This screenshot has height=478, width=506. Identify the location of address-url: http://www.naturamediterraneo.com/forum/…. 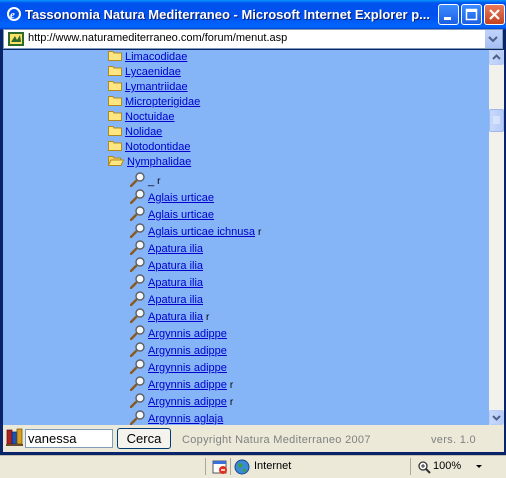
(158, 38).